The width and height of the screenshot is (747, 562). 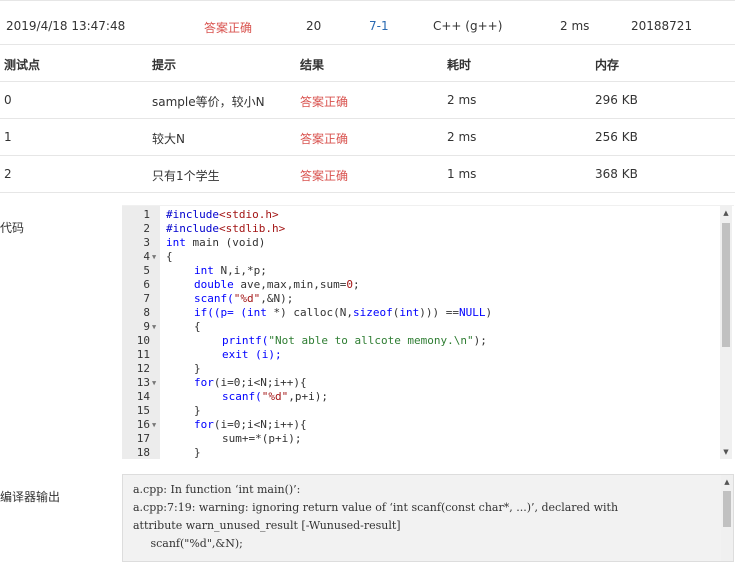 I want to click on case-memory: 256 KB, so click(x=616, y=137).